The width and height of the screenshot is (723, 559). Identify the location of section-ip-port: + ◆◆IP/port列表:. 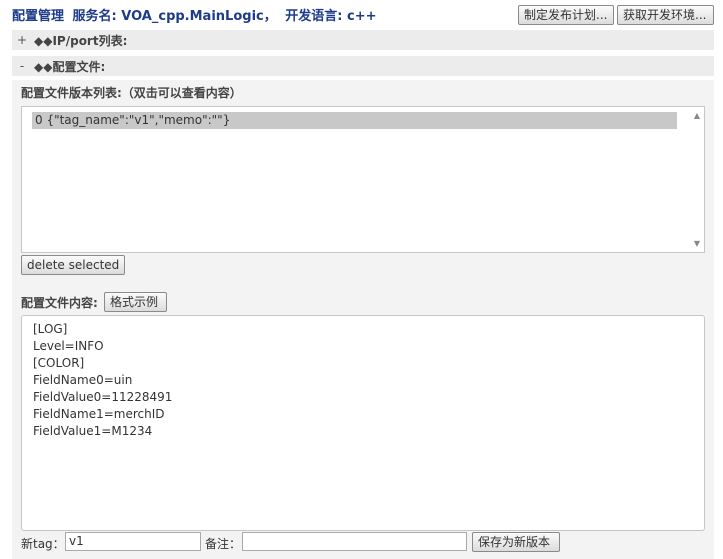
(363, 40).